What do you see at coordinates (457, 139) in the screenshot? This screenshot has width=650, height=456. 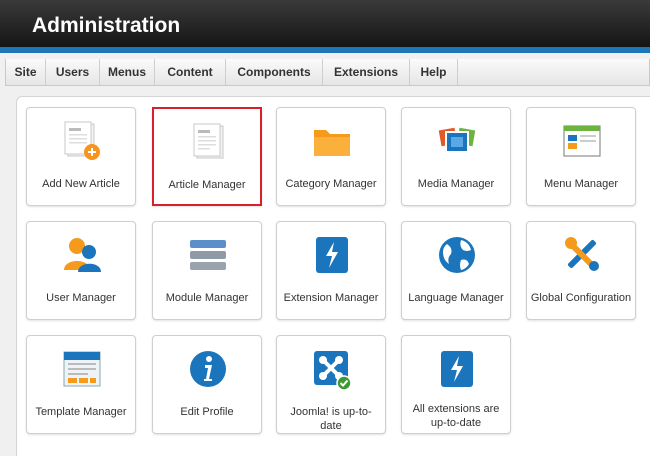 I see `media-icon` at bounding box center [457, 139].